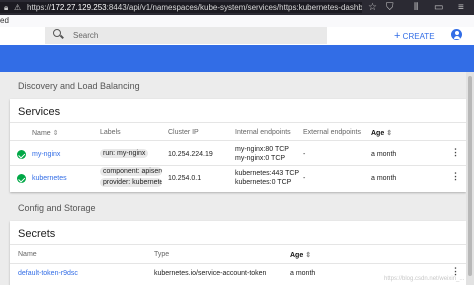 The width and height of the screenshot is (474, 285). I want to click on search-icon, so click(57, 33).